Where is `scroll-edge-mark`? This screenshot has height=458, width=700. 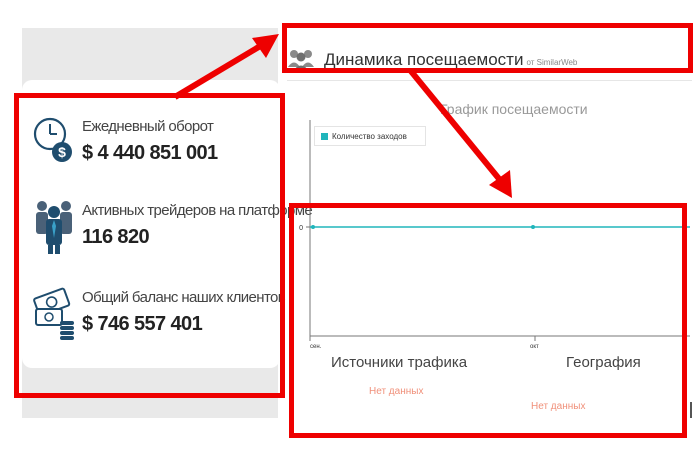 scroll-edge-mark is located at coordinates (691, 410).